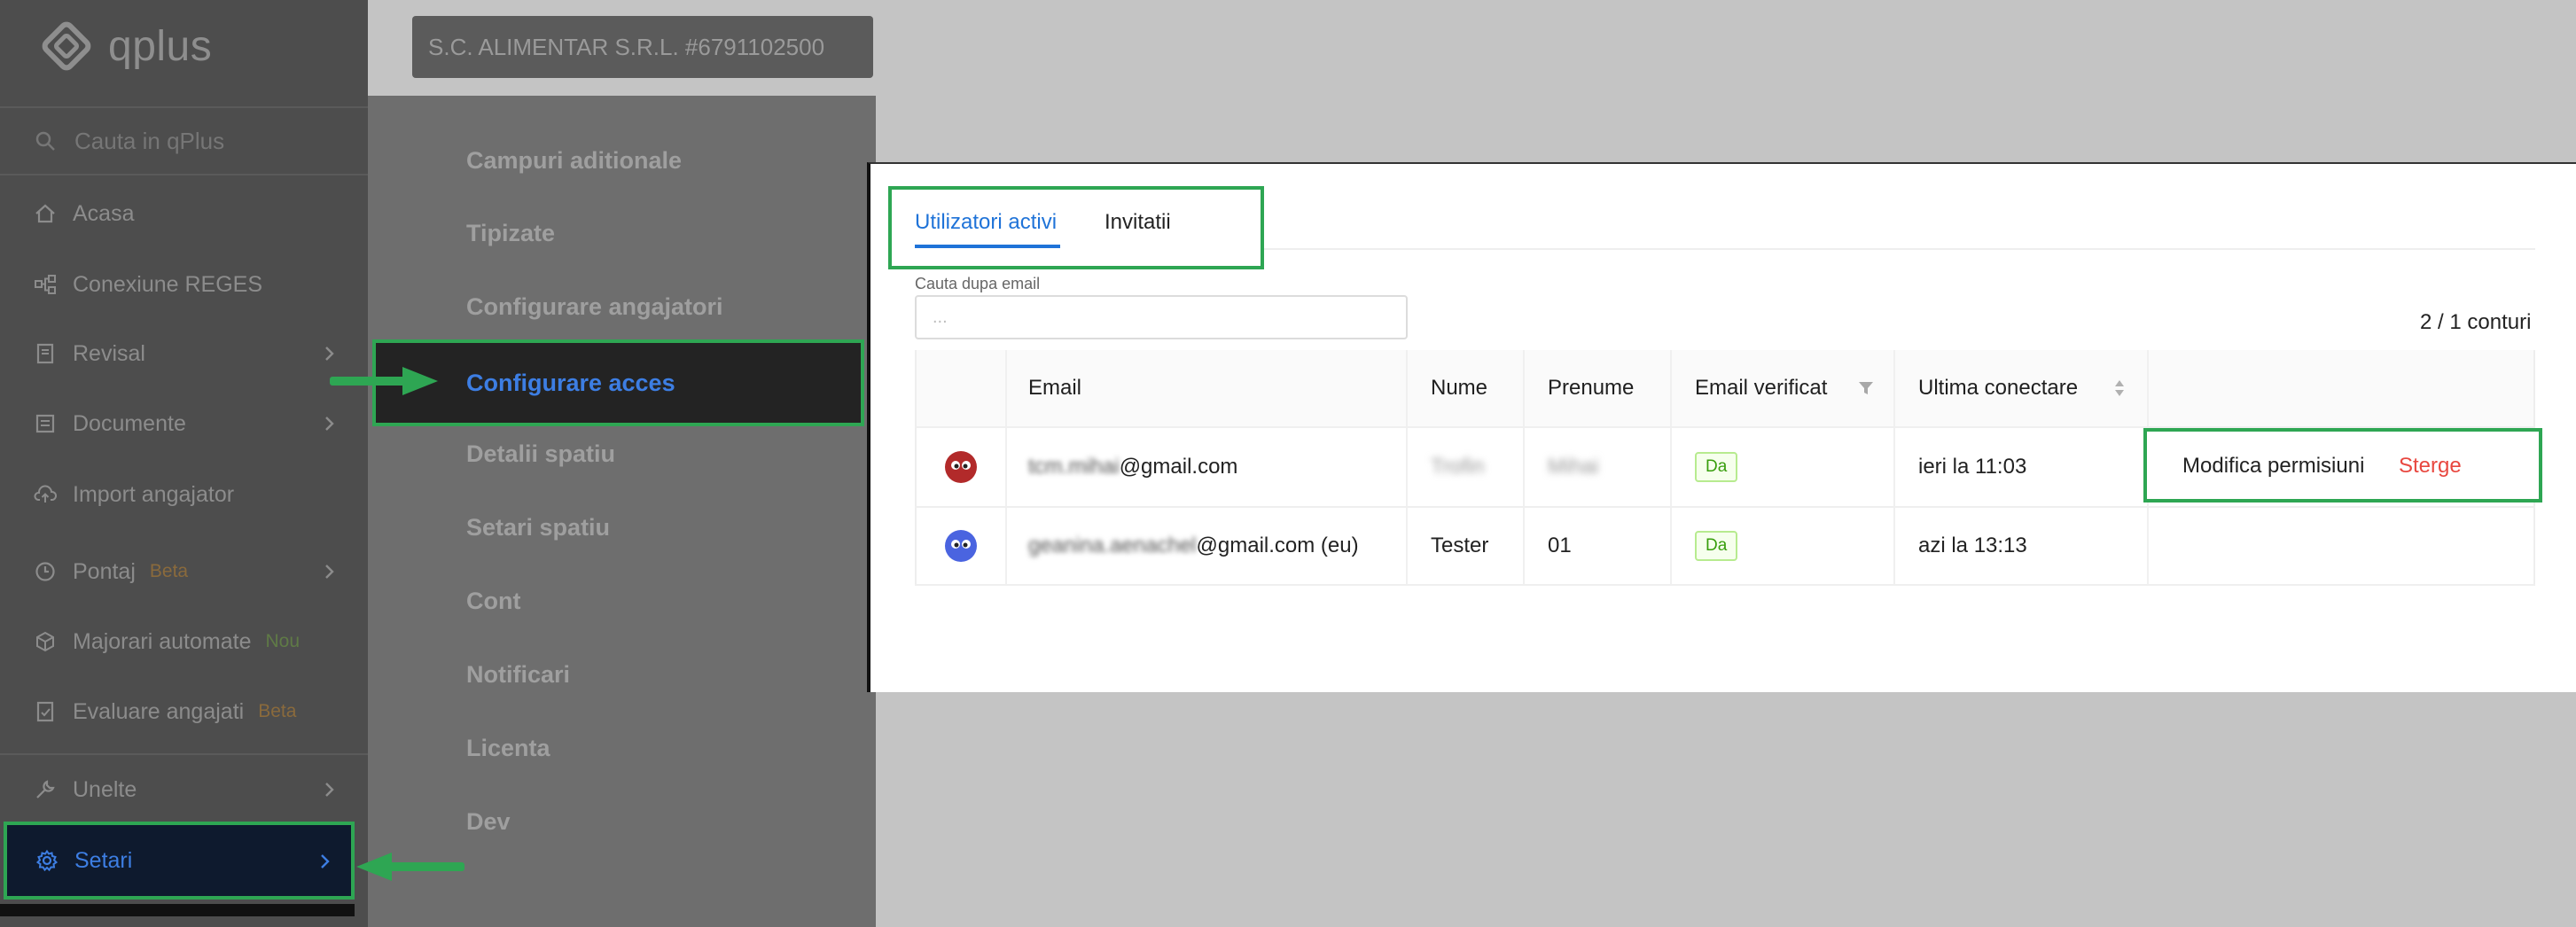 The image size is (2576, 927). Describe the element at coordinates (66, 46) in the screenshot. I see `qplus-logo-icon` at that location.